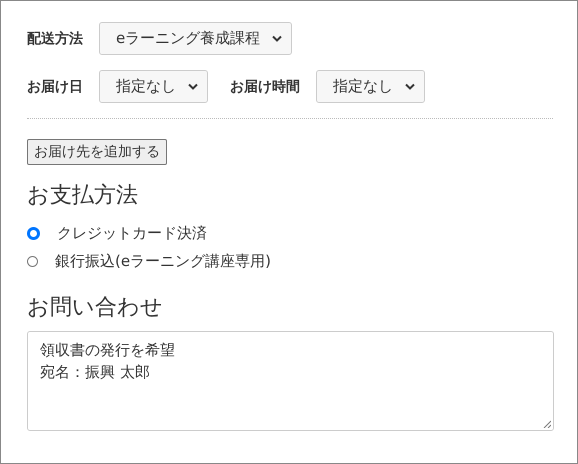 Image resolution: width=578 pixels, height=464 pixels. What do you see at coordinates (55, 39) in the screenshot?
I see `field-label: 配送方法` at bounding box center [55, 39].